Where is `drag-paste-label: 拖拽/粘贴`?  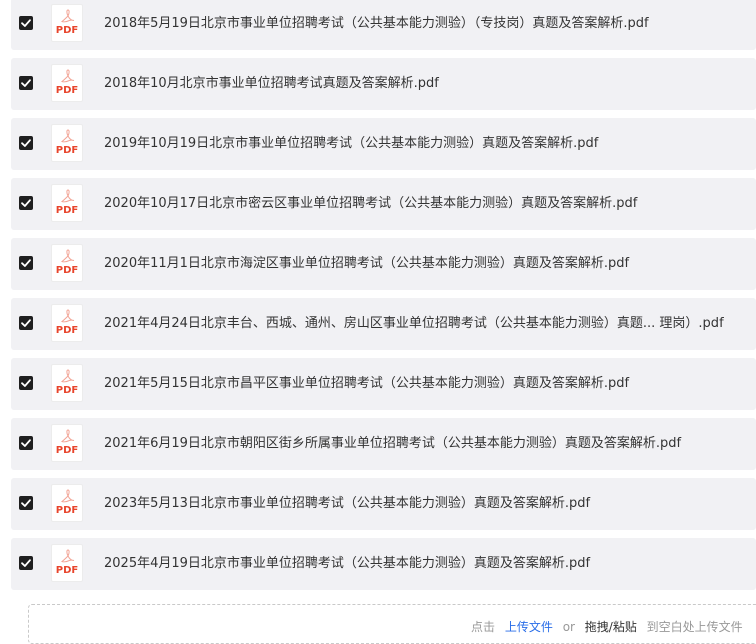 drag-paste-label: 拖拽/粘贴 is located at coordinates (610, 627).